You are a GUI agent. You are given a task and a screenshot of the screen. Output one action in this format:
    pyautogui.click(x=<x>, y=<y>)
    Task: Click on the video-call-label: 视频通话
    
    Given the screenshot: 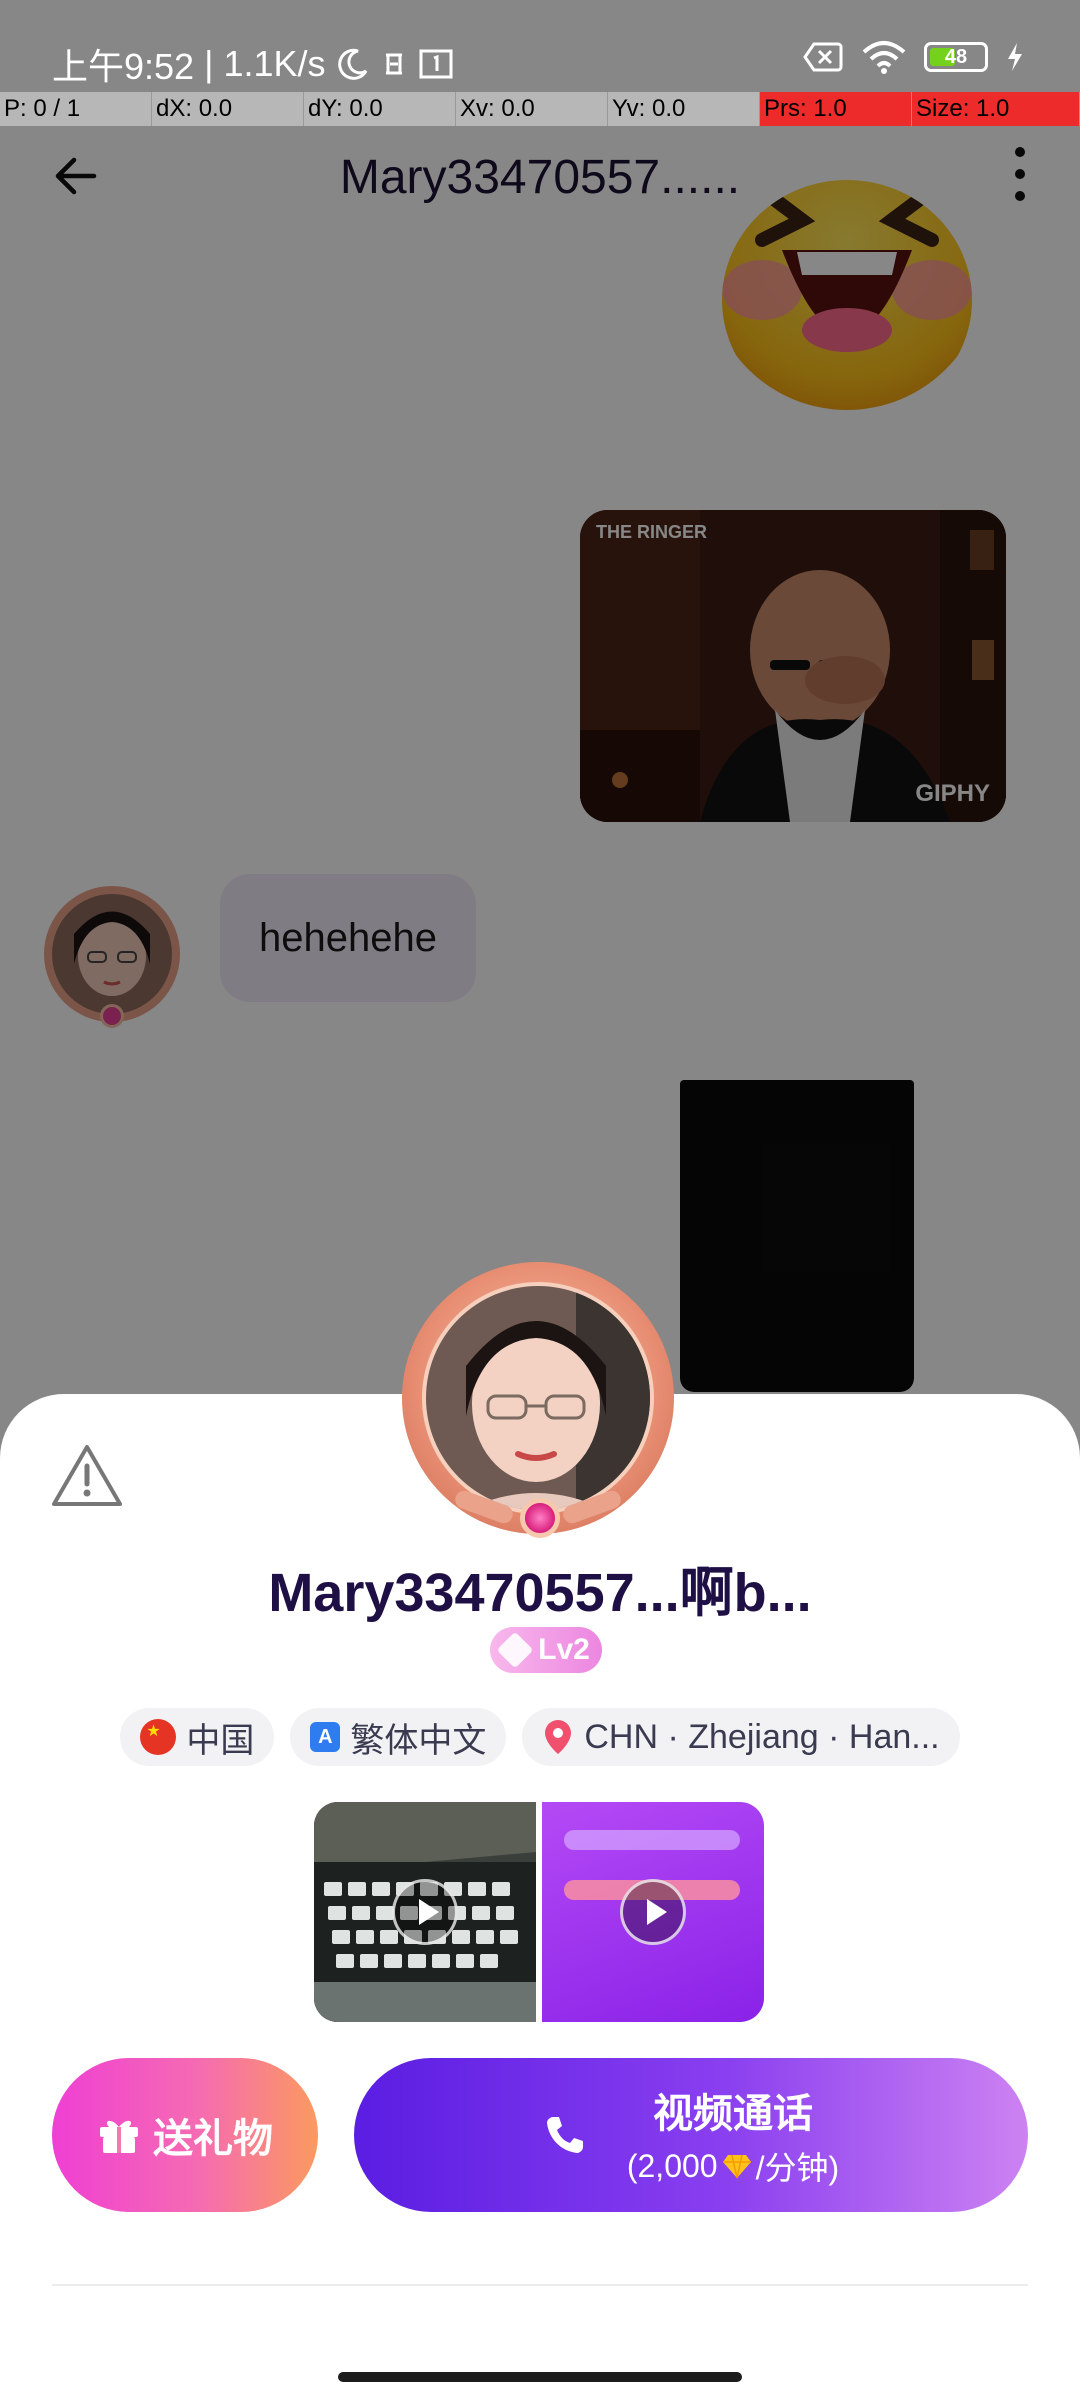 What is the action you would take?
    pyautogui.click(x=732, y=2114)
    